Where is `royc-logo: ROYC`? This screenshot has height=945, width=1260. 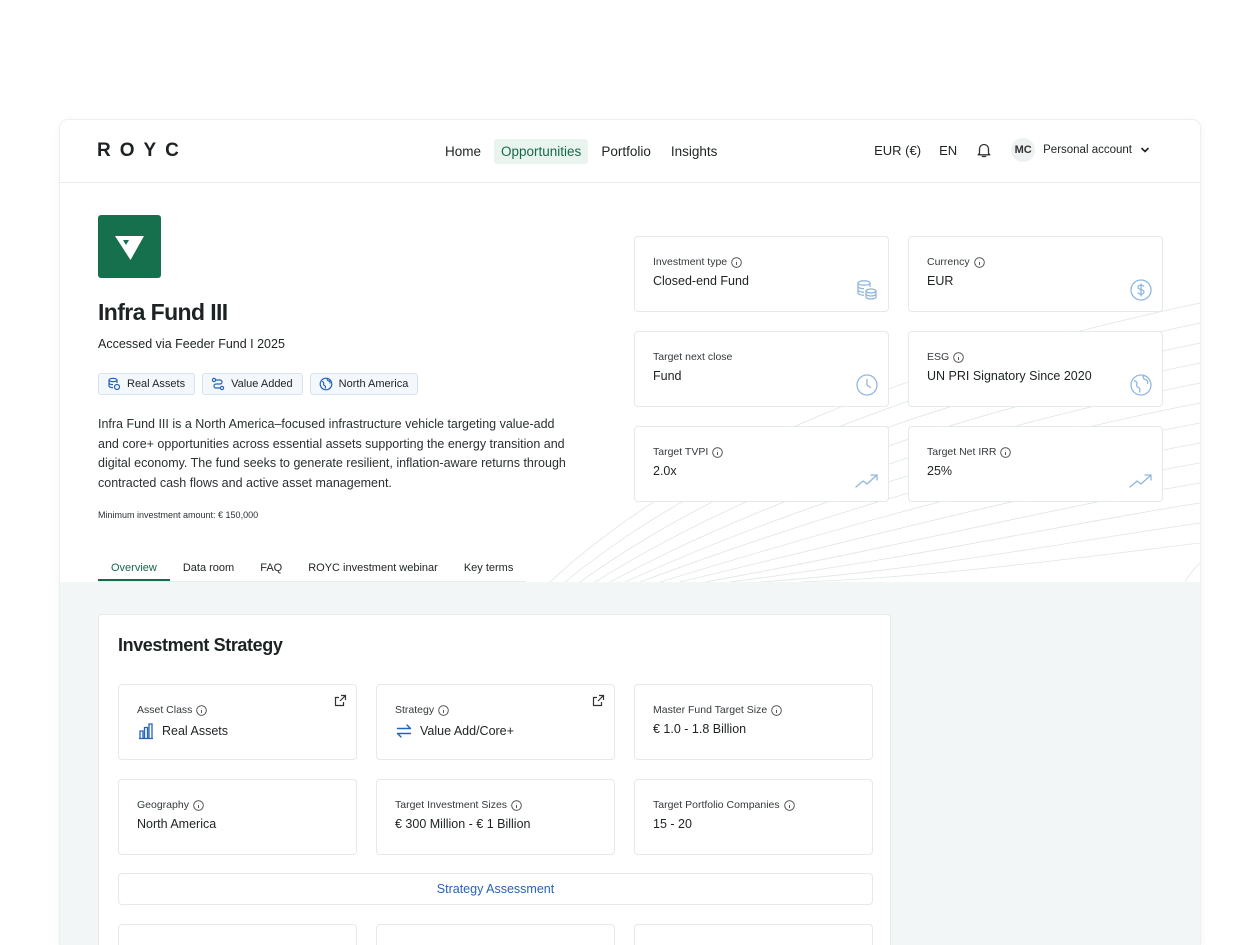 royc-logo: ROYC is located at coordinates (142, 151).